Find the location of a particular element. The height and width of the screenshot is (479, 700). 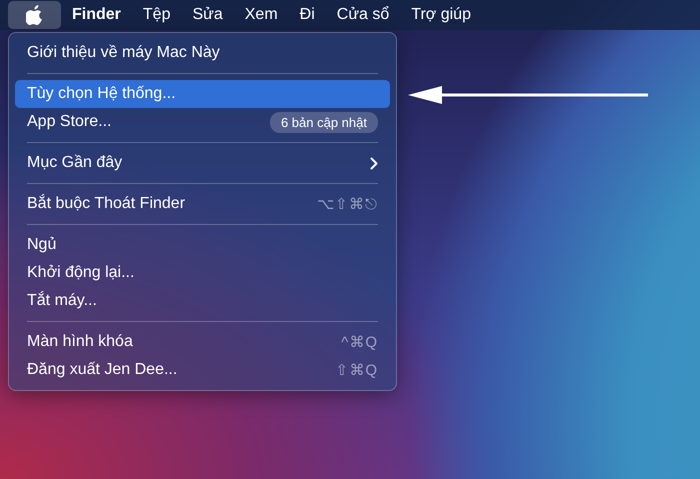

menu-item: Màn hình khóa ^⌘Q is located at coordinates (202, 342).